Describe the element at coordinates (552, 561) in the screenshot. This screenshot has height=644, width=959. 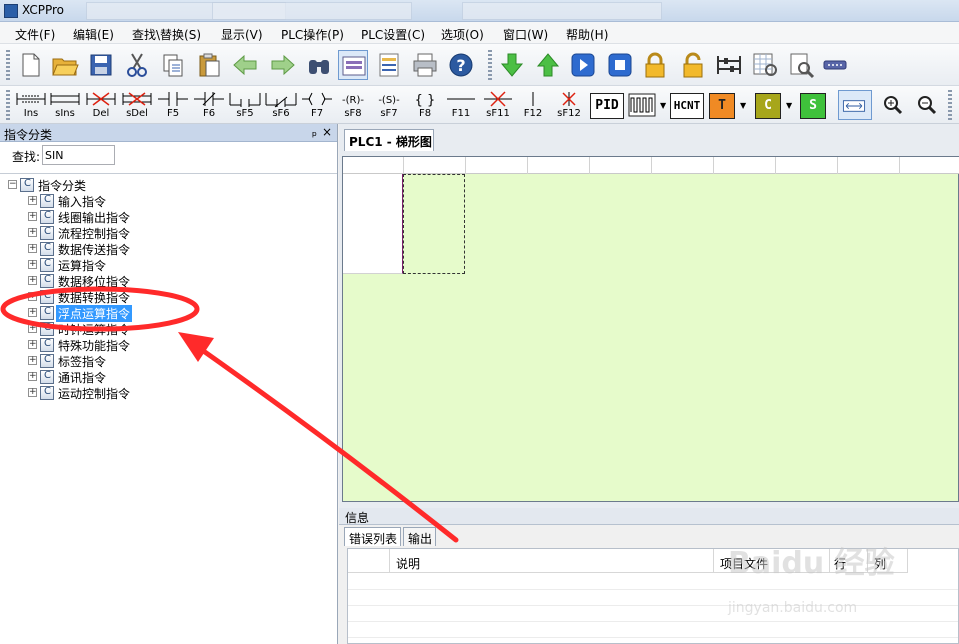
I see `table-header-description: 说明` at that location.